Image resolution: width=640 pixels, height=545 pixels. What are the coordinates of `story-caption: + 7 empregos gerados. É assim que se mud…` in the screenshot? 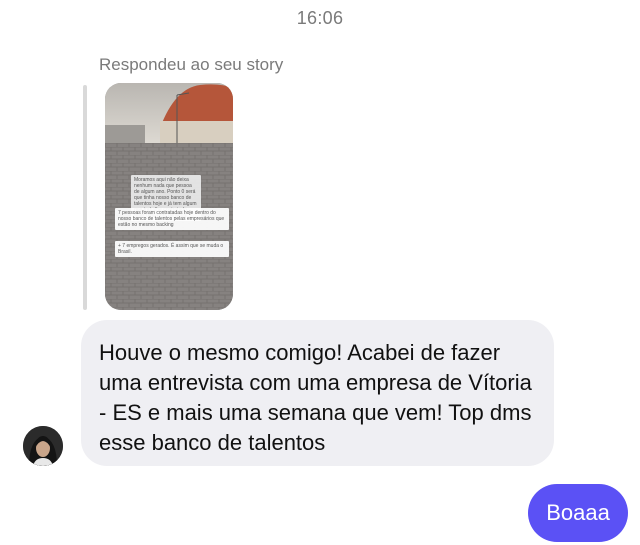 It's located at (172, 249).